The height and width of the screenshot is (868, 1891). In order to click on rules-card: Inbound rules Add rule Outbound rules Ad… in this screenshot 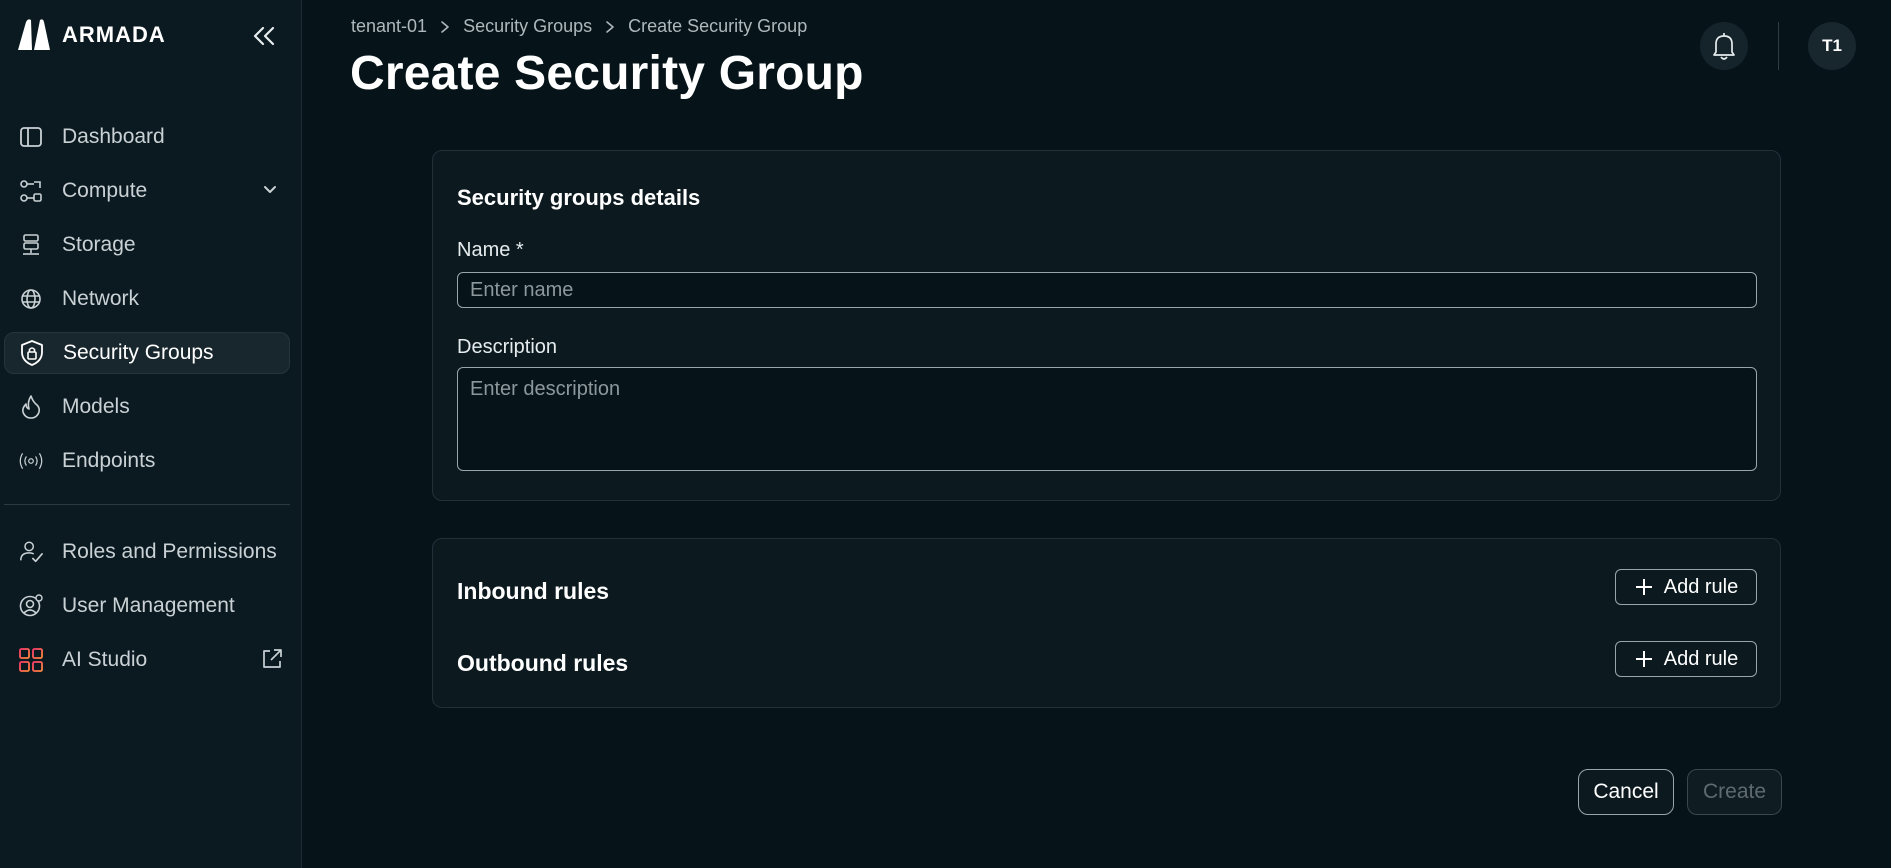, I will do `click(1106, 623)`.